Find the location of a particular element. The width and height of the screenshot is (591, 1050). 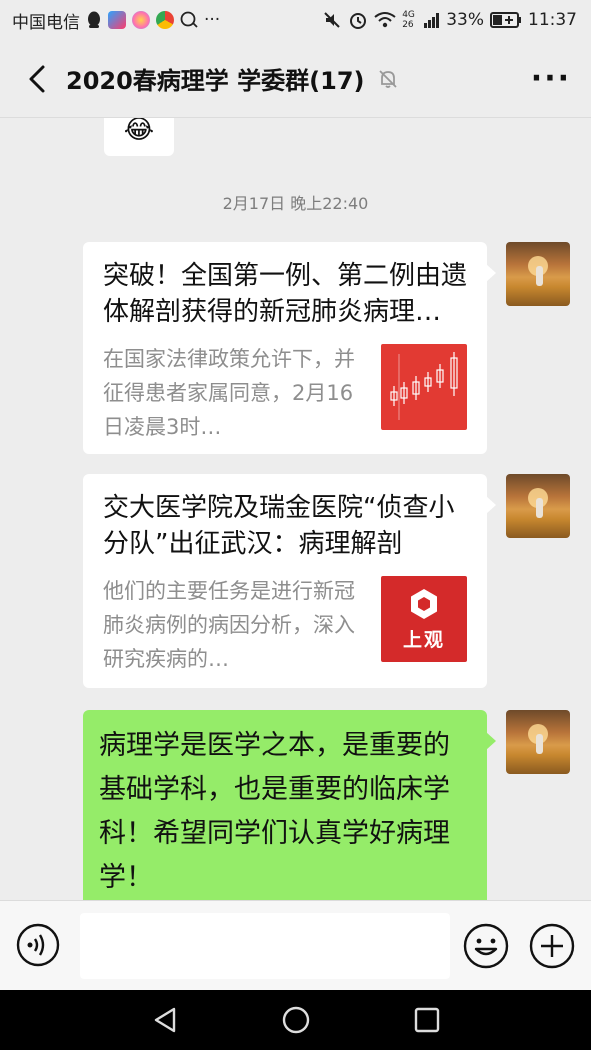

chat-bubble-icon is located at coordinates (189, 19).